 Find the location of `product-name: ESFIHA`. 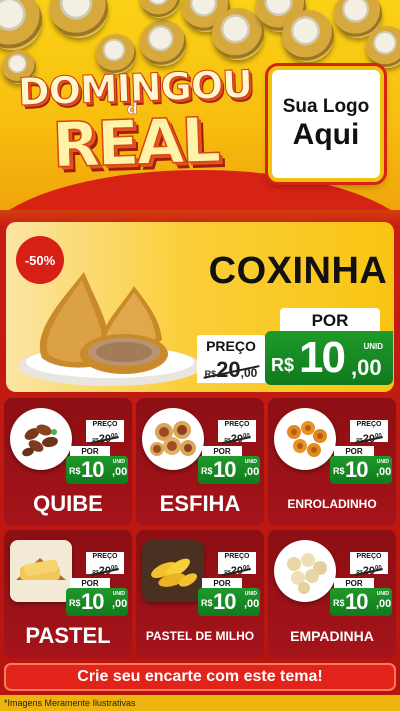

product-name: ESFIHA is located at coordinates (200, 503).